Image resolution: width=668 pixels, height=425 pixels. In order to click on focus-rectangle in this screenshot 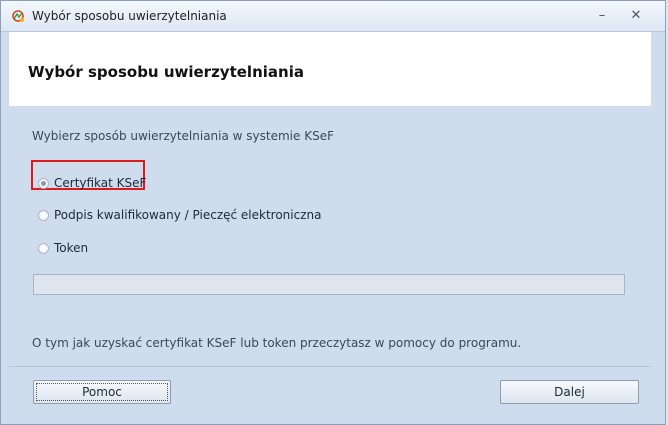, I will do `click(102, 392)`.